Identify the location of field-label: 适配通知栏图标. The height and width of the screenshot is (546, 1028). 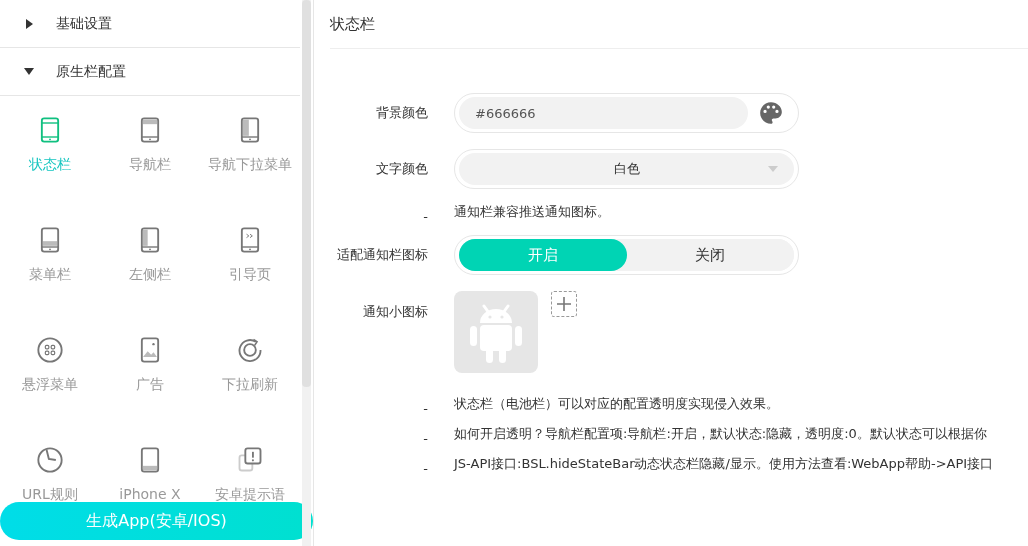
(382, 255).